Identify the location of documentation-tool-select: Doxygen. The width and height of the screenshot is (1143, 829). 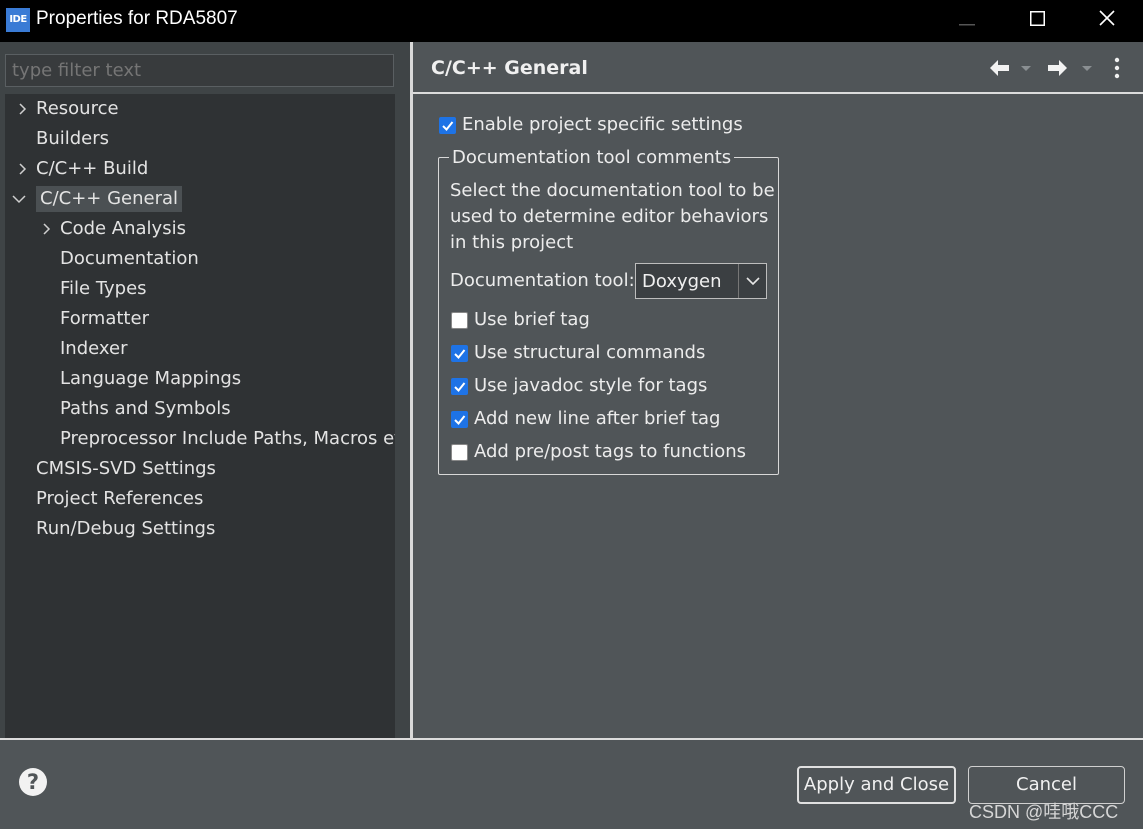
(701, 281).